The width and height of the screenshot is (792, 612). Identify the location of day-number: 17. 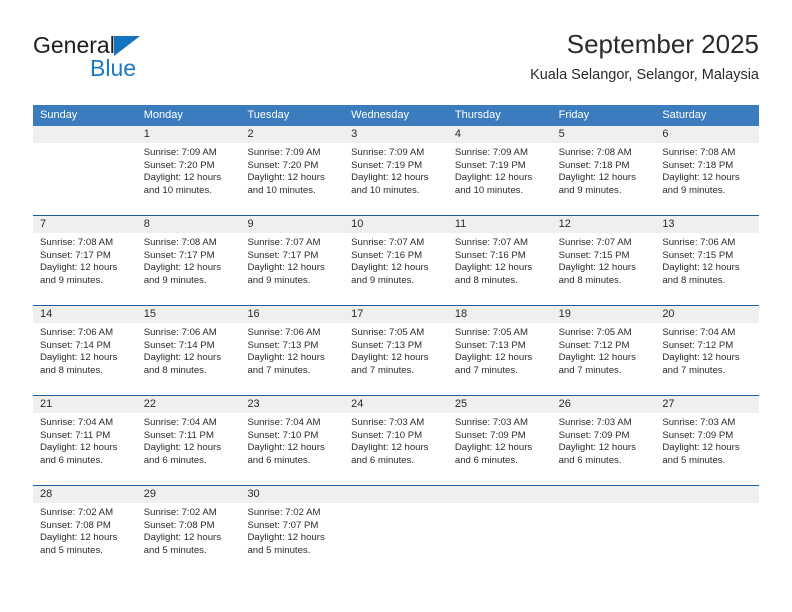
(396, 314).